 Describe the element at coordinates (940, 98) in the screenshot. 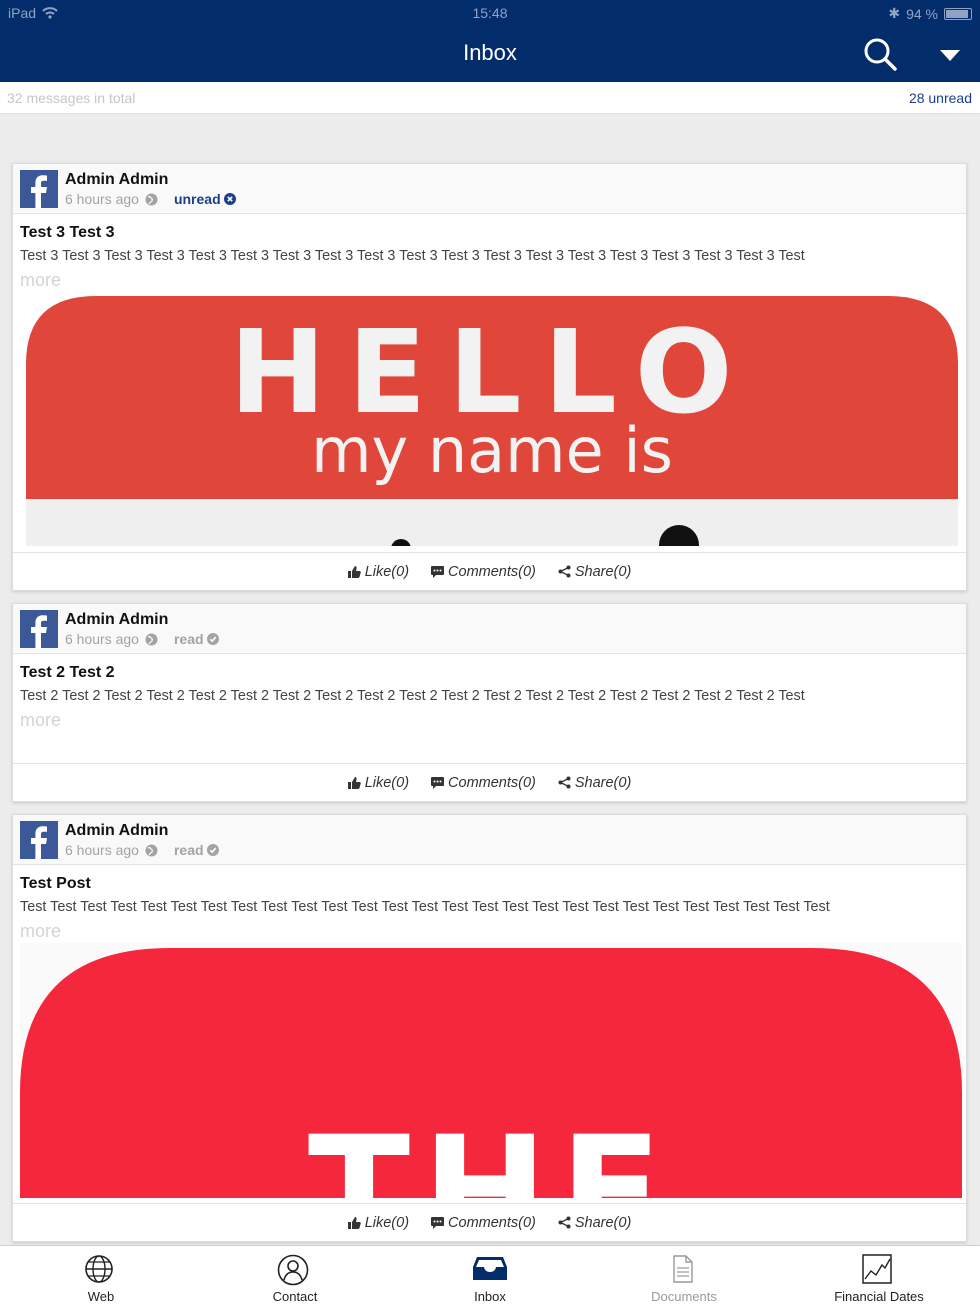

I see `unread-count: 28 unread` at that location.